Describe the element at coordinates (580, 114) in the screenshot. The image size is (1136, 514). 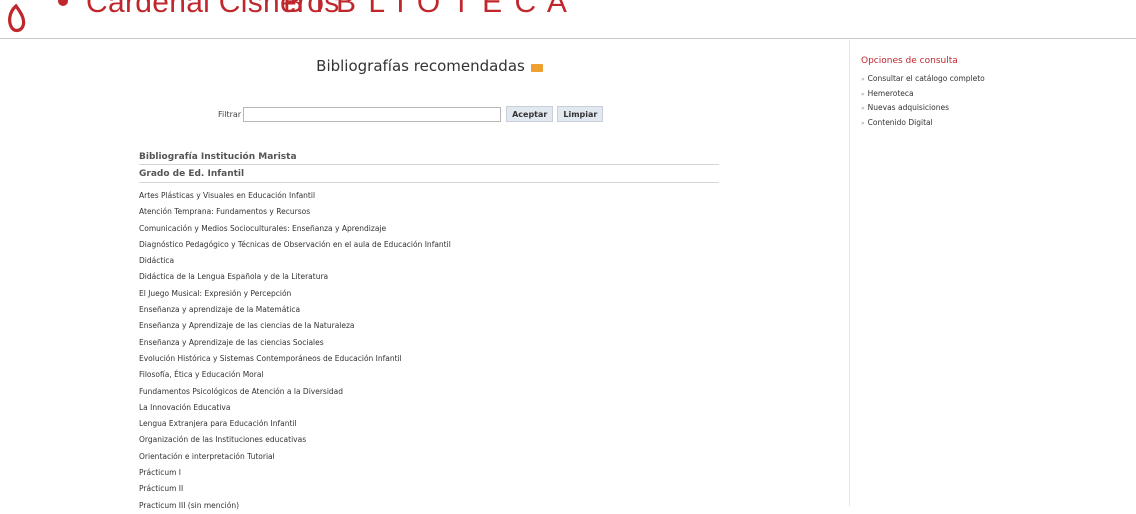
I see `clear-button: Limpiar` at that location.